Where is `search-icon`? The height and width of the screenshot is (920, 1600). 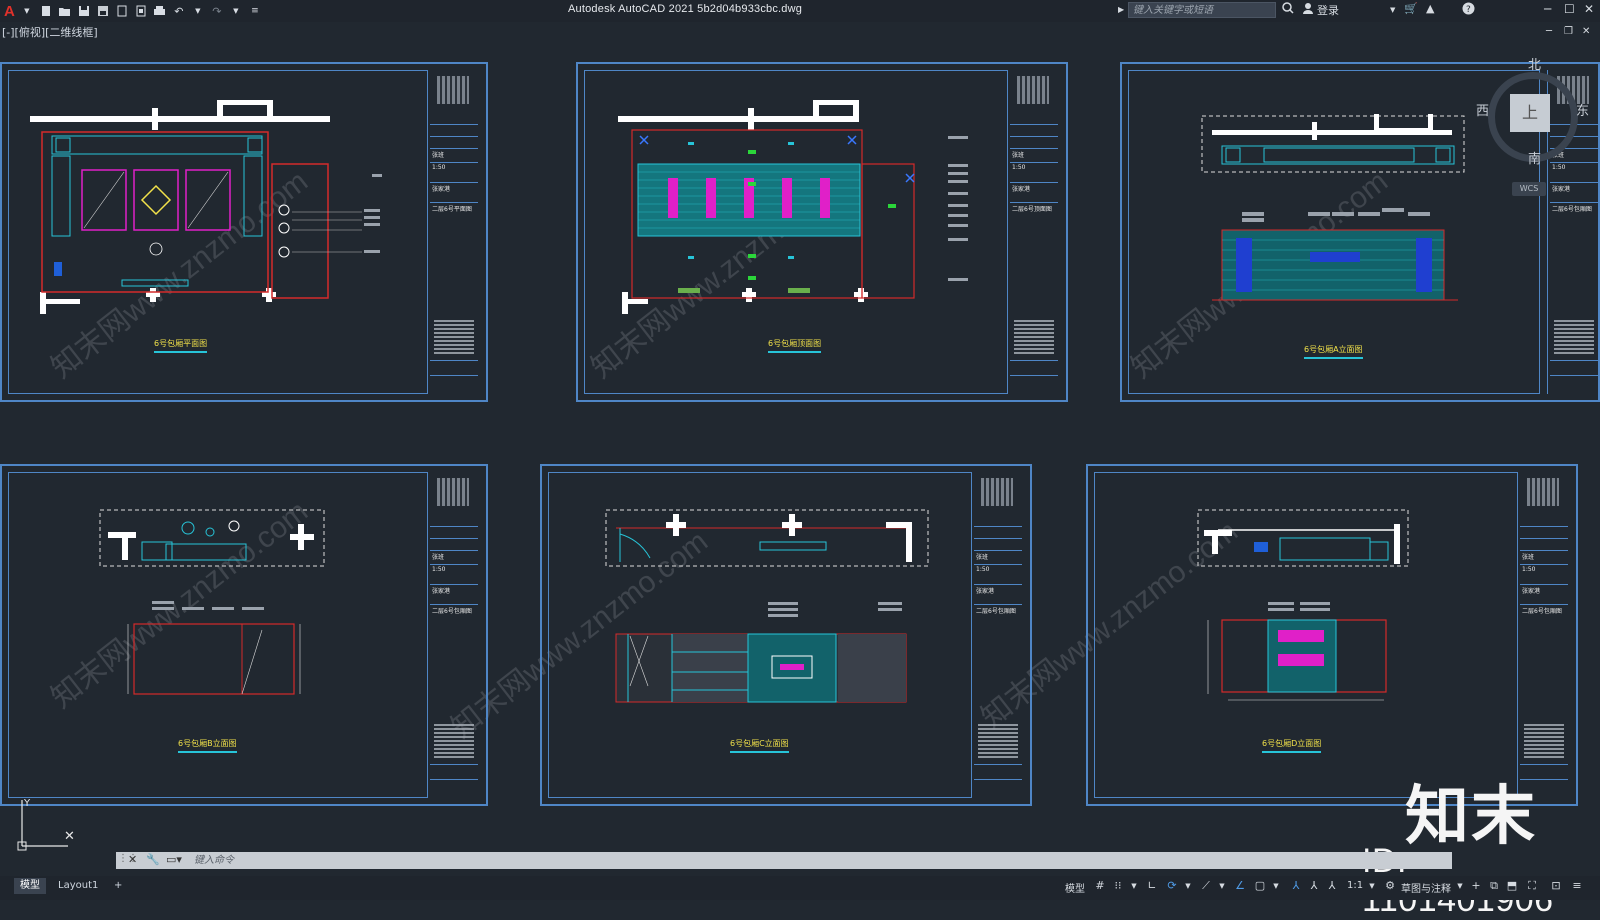
search-icon is located at coordinates (1288, 9).